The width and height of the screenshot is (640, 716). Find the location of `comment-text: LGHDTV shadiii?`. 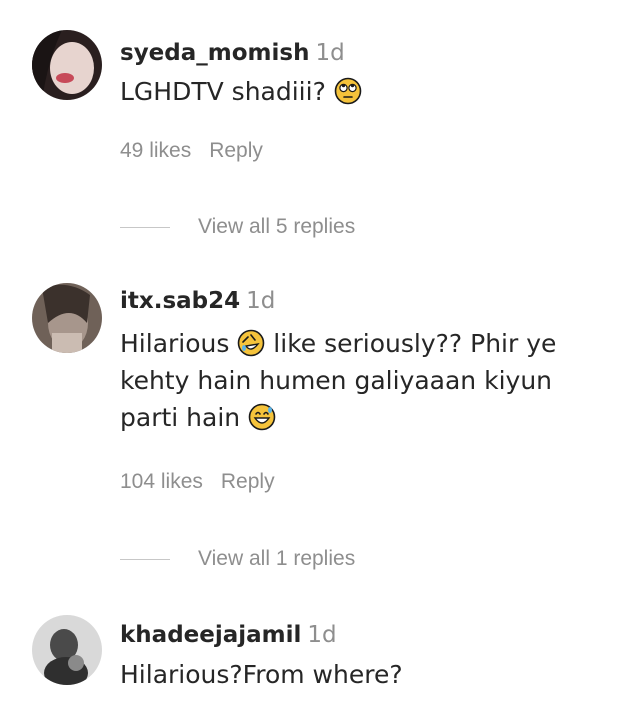

comment-text: LGHDTV shadiii? is located at coordinates (370, 91).